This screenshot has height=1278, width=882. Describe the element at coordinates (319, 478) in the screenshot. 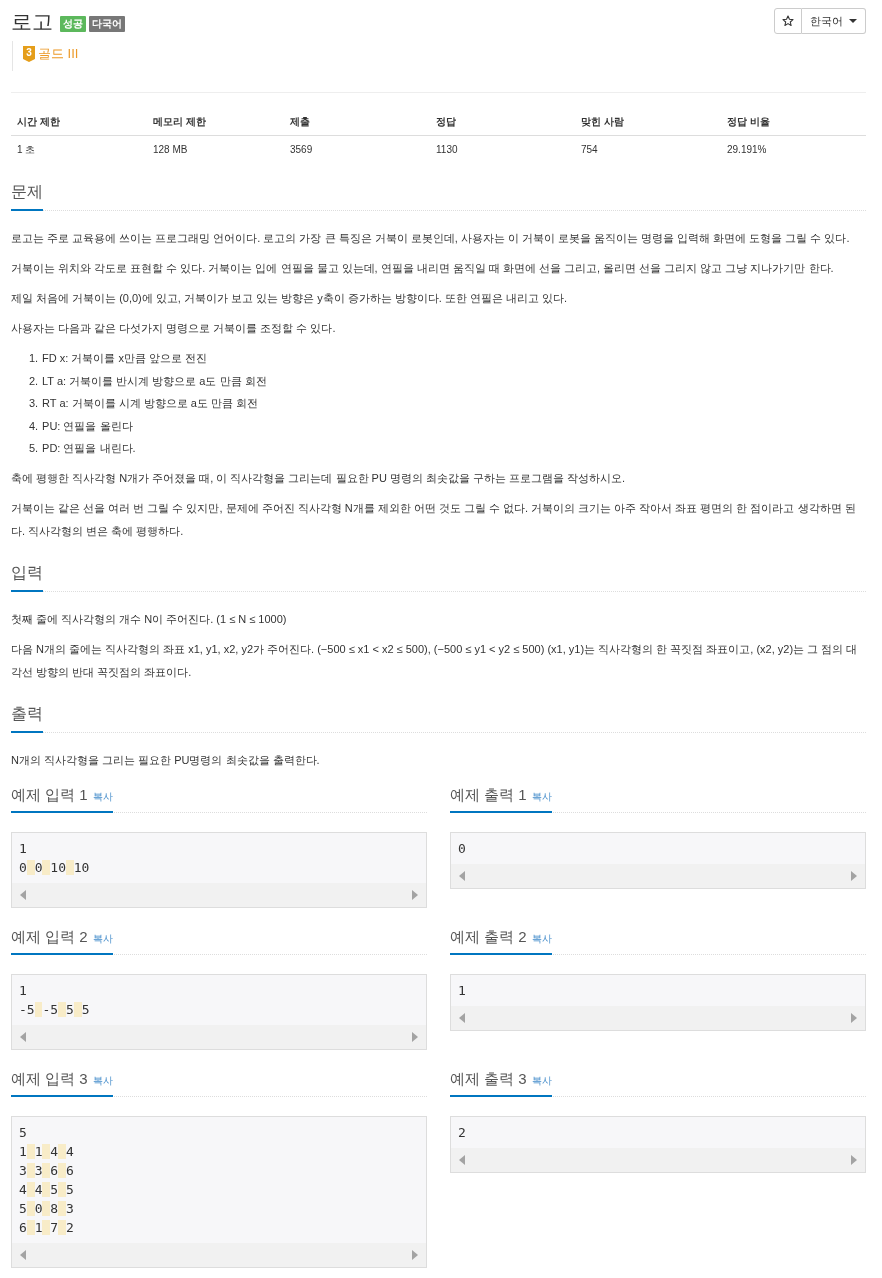

I see `paragraph: 축에 평행한 직사각형 N개가 주어졌을 때, 이 직사각형을 그리는데 필요한 PU 명령의 최솟값을 구하는 프로그램을 작성하시오.` at that location.